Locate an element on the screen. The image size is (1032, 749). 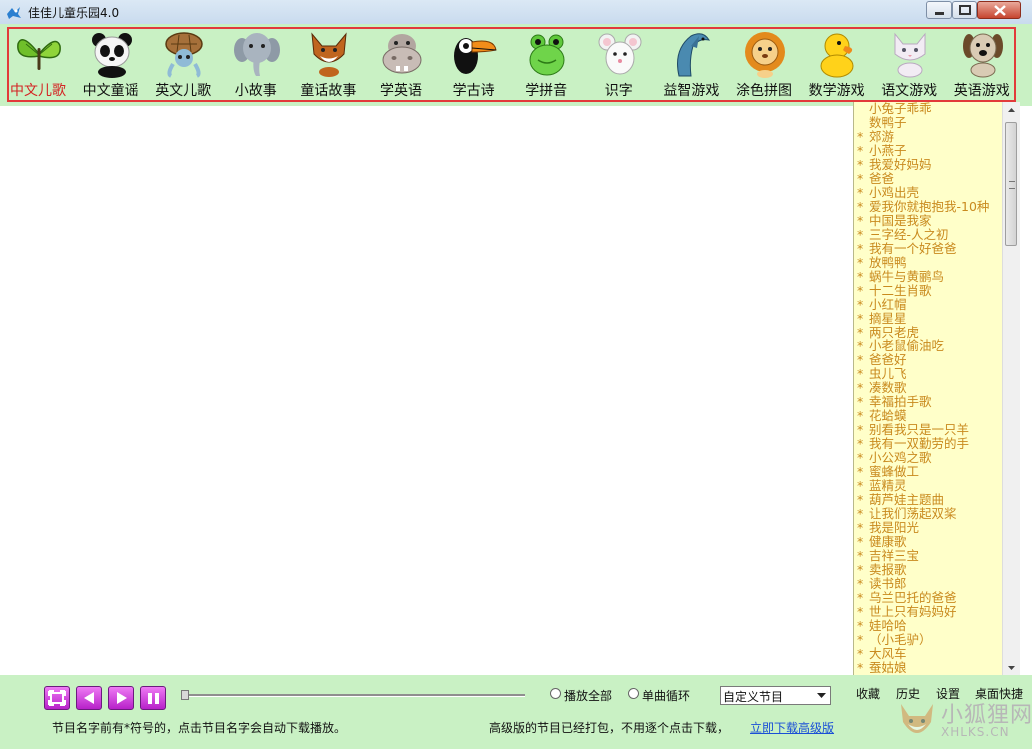
song-list-item: * 吉祥三宝 is located at coordinates (923, 556).